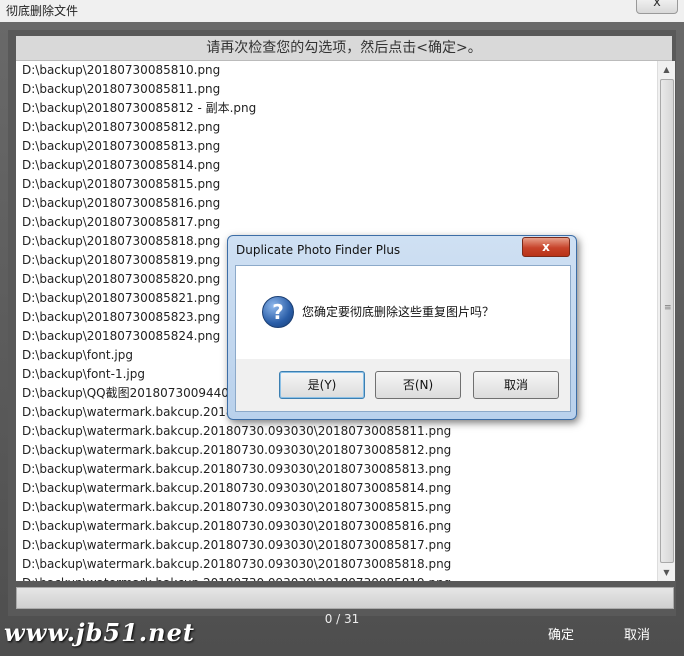  Describe the element at coordinates (345, 598) in the screenshot. I see `progress-bar` at that location.